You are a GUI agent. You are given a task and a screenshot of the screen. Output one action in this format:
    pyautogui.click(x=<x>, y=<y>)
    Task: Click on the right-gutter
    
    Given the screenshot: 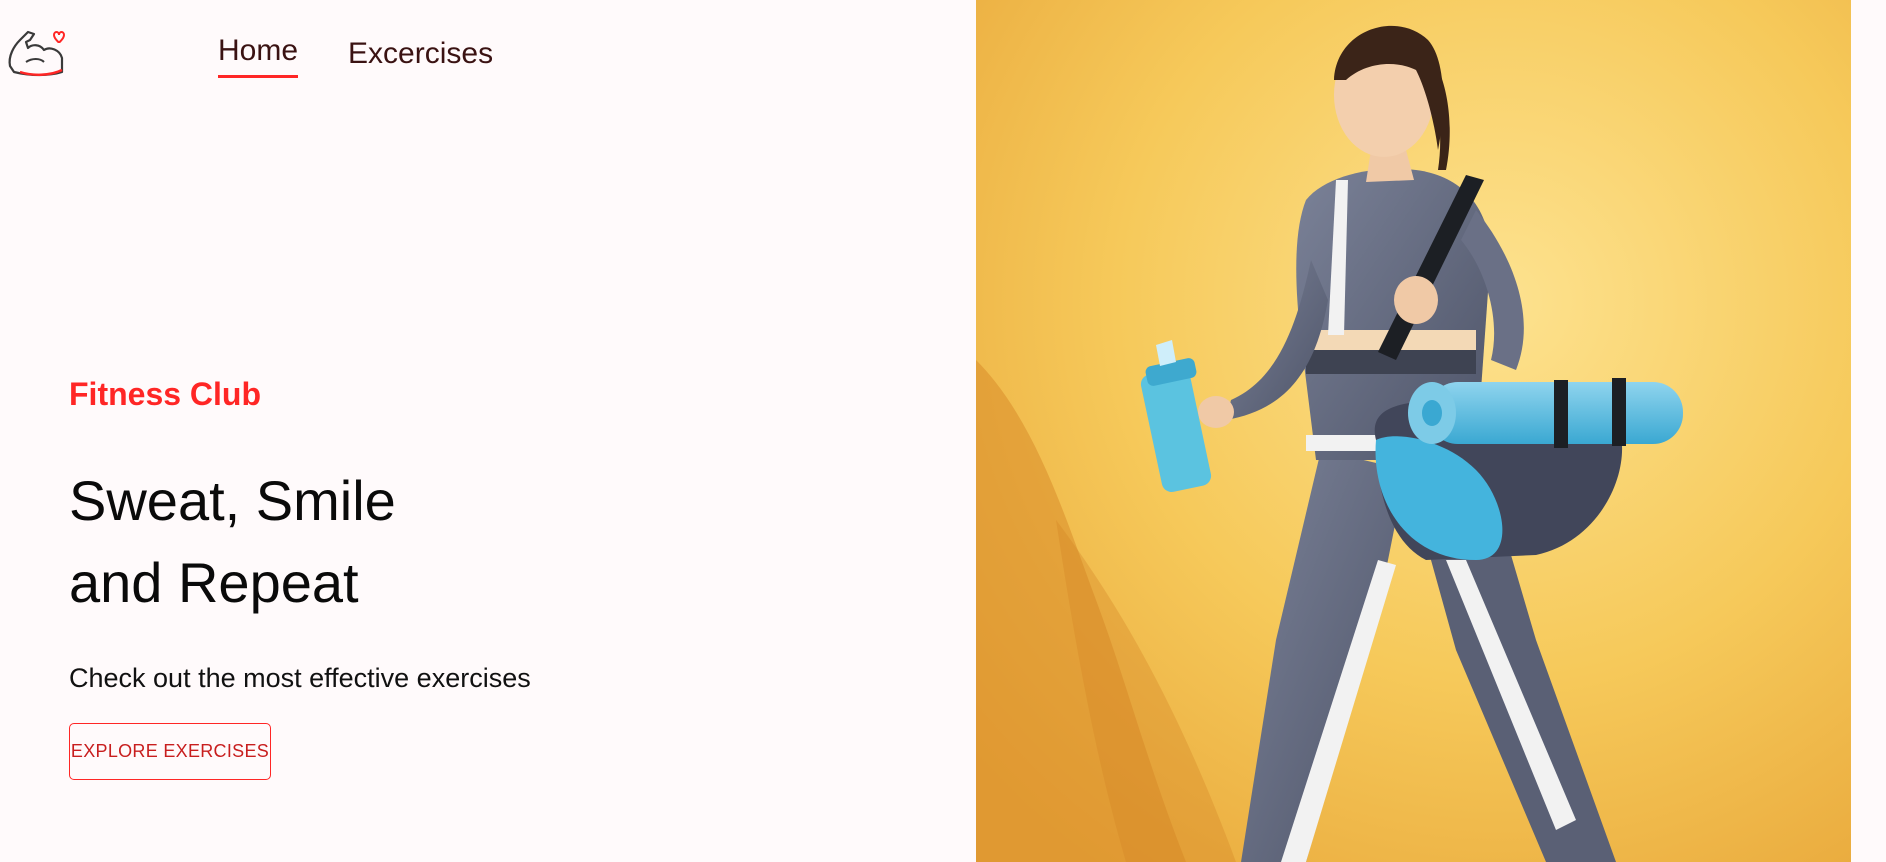 What is the action you would take?
    pyautogui.click(x=1868, y=431)
    